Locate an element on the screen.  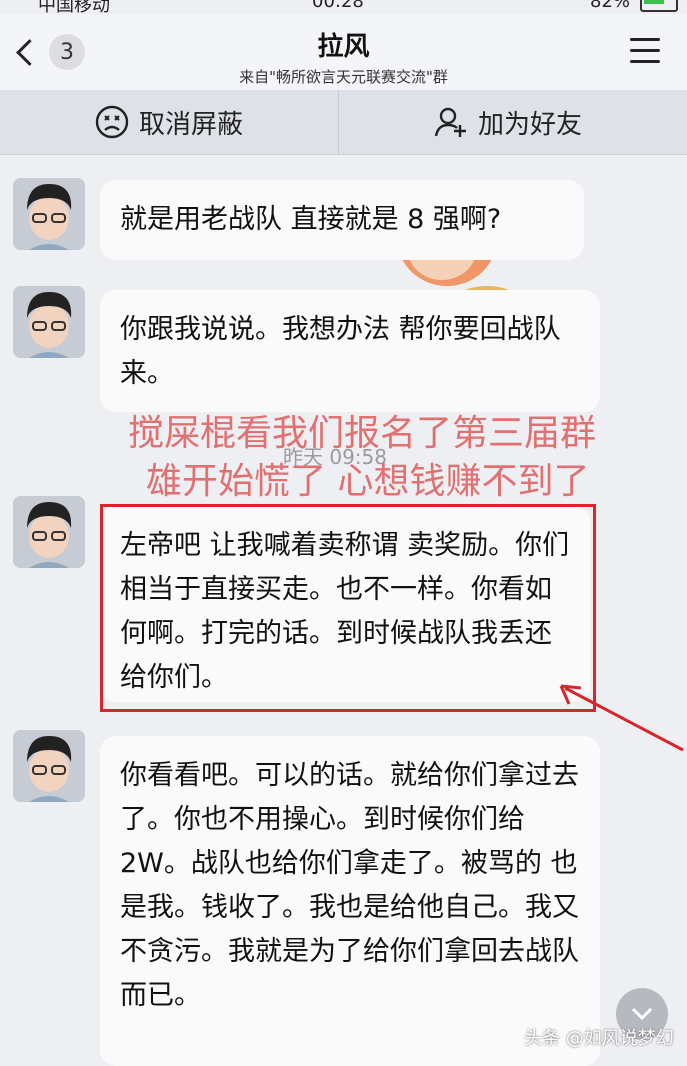
message-text: 就是用老战队 直接就是 8 强啊? is located at coordinates (311, 219).